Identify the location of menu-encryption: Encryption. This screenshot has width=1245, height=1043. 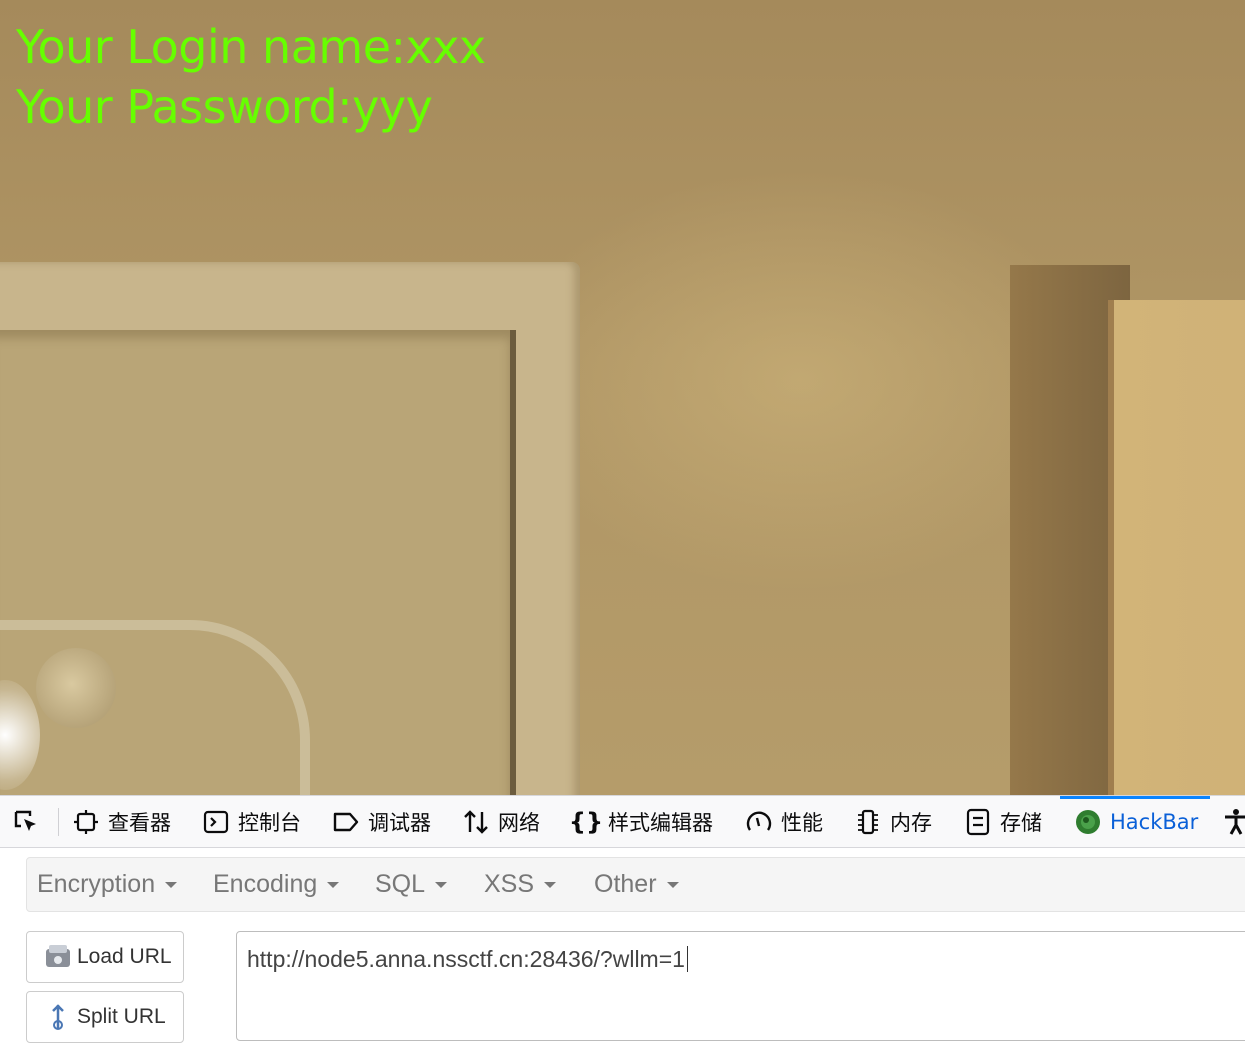
(107, 884).